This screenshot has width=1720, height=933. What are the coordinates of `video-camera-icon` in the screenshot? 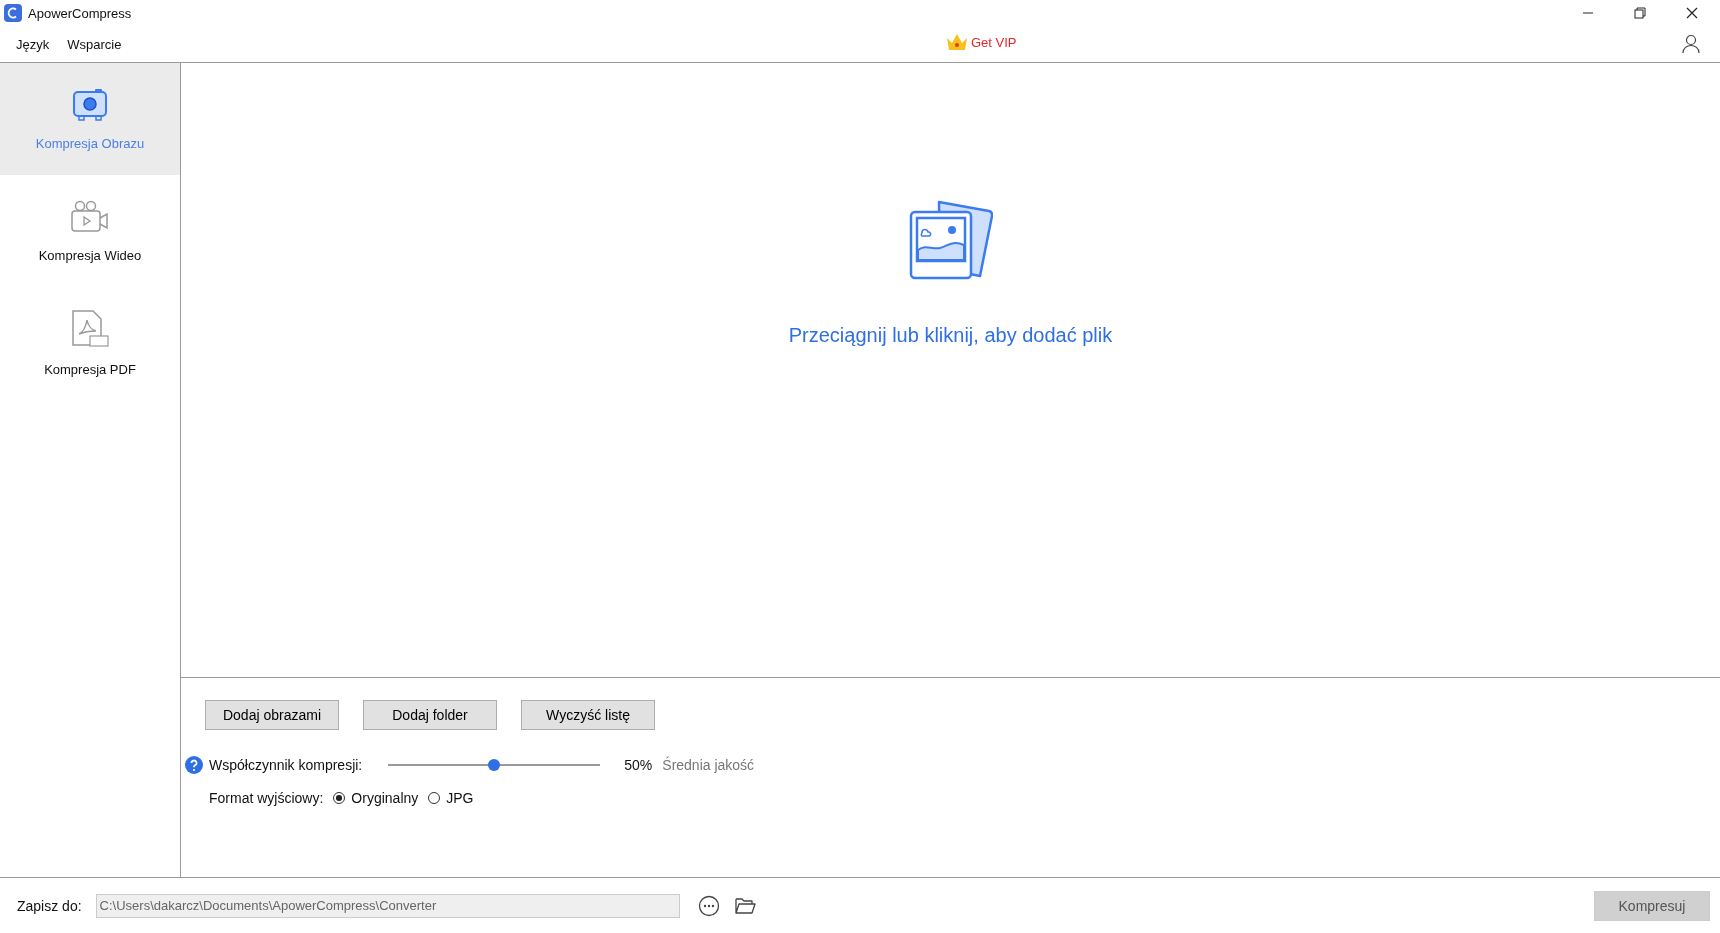 It's located at (90, 216).